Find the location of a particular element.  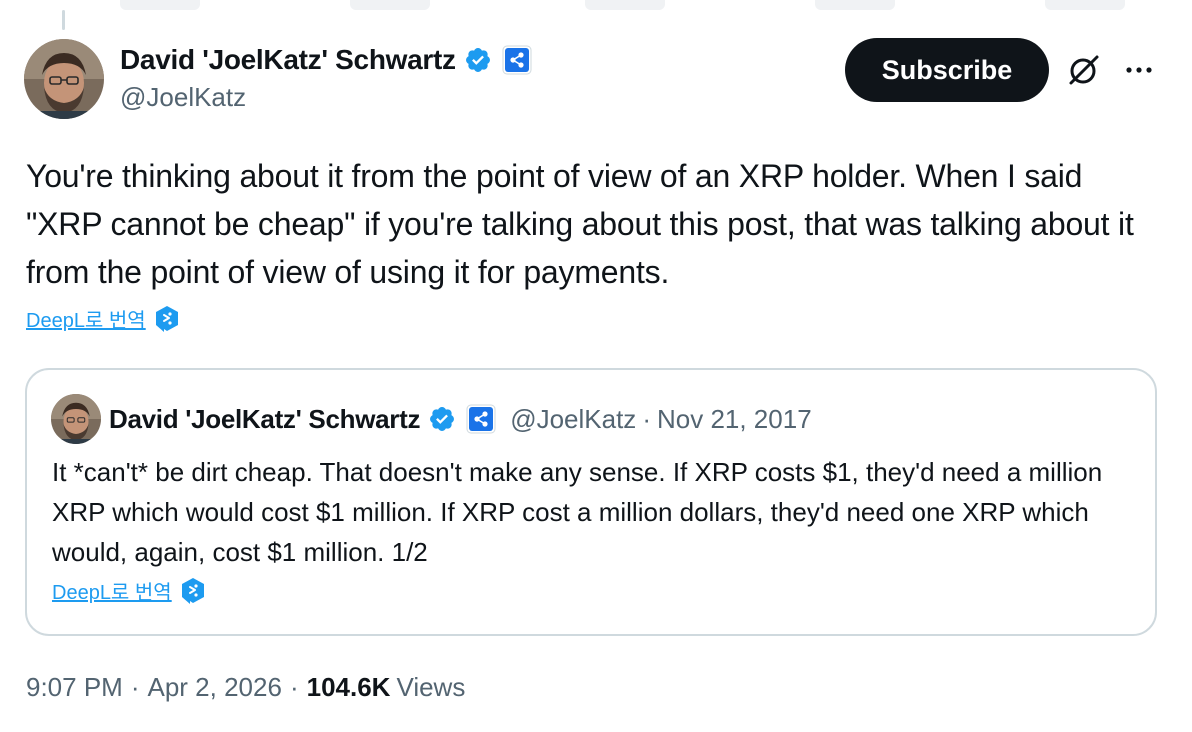

tweet-meta: 9:07 PM · Apr 2, 2026 · 104.6K Views is located at coordinates (245, 687).